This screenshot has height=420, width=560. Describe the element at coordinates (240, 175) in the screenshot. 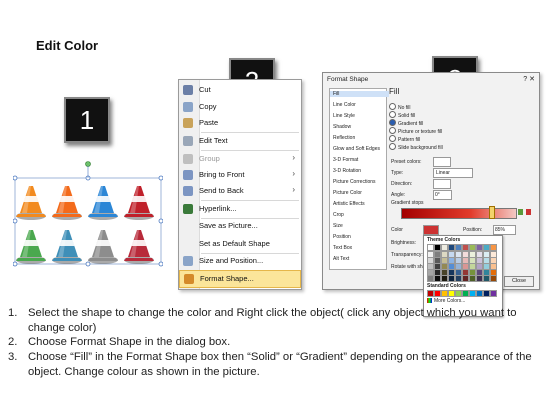

I see `context-menu-item-bring-to-front: Bring to Front ›` at that location.